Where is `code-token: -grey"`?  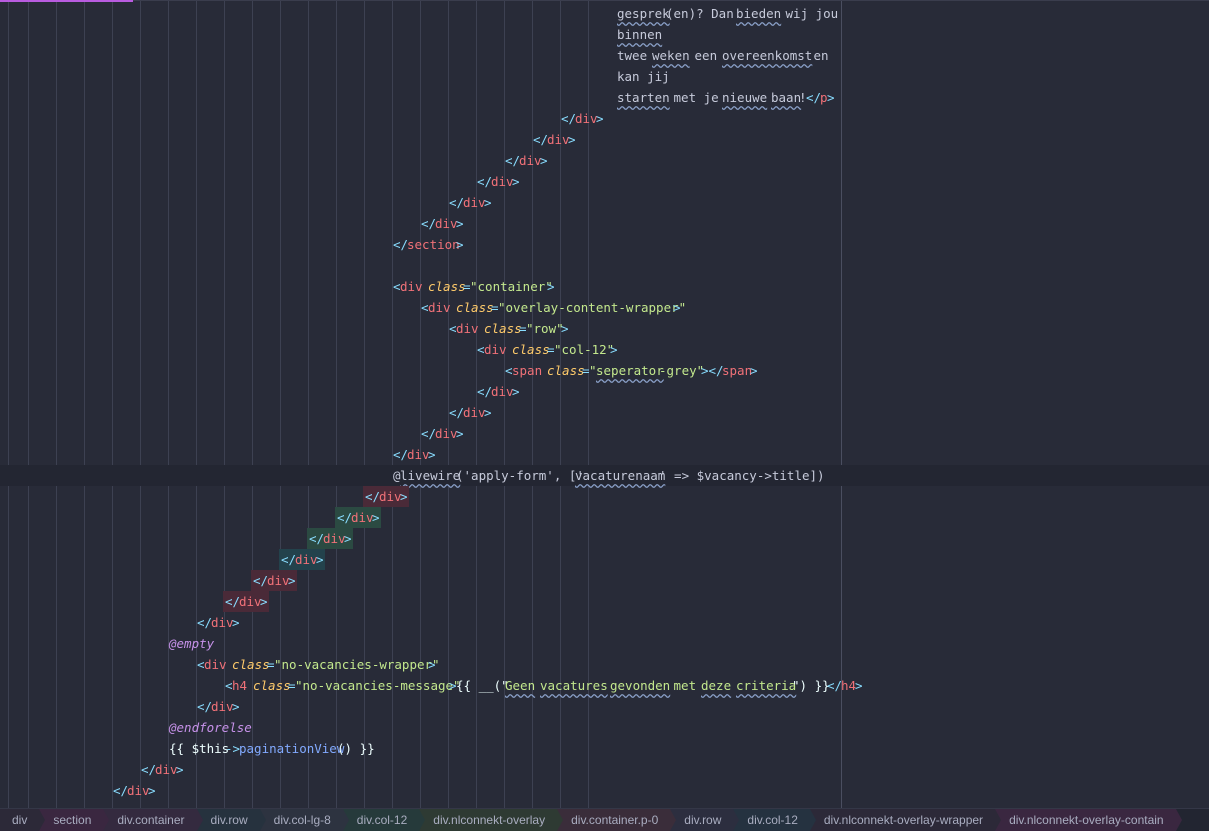
code-token: -grey" is located at coordinates (682, 370).